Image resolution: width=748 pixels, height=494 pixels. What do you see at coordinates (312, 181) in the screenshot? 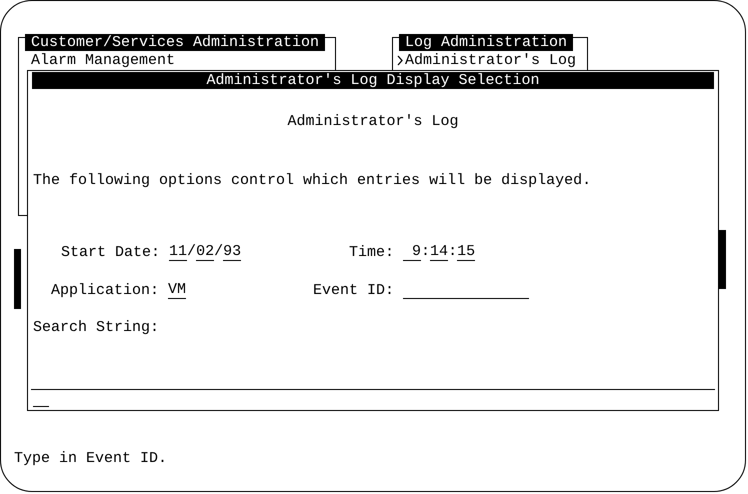
I see `description-text: The following options control which entries will be displayed.` at bounding box center [312, 181].